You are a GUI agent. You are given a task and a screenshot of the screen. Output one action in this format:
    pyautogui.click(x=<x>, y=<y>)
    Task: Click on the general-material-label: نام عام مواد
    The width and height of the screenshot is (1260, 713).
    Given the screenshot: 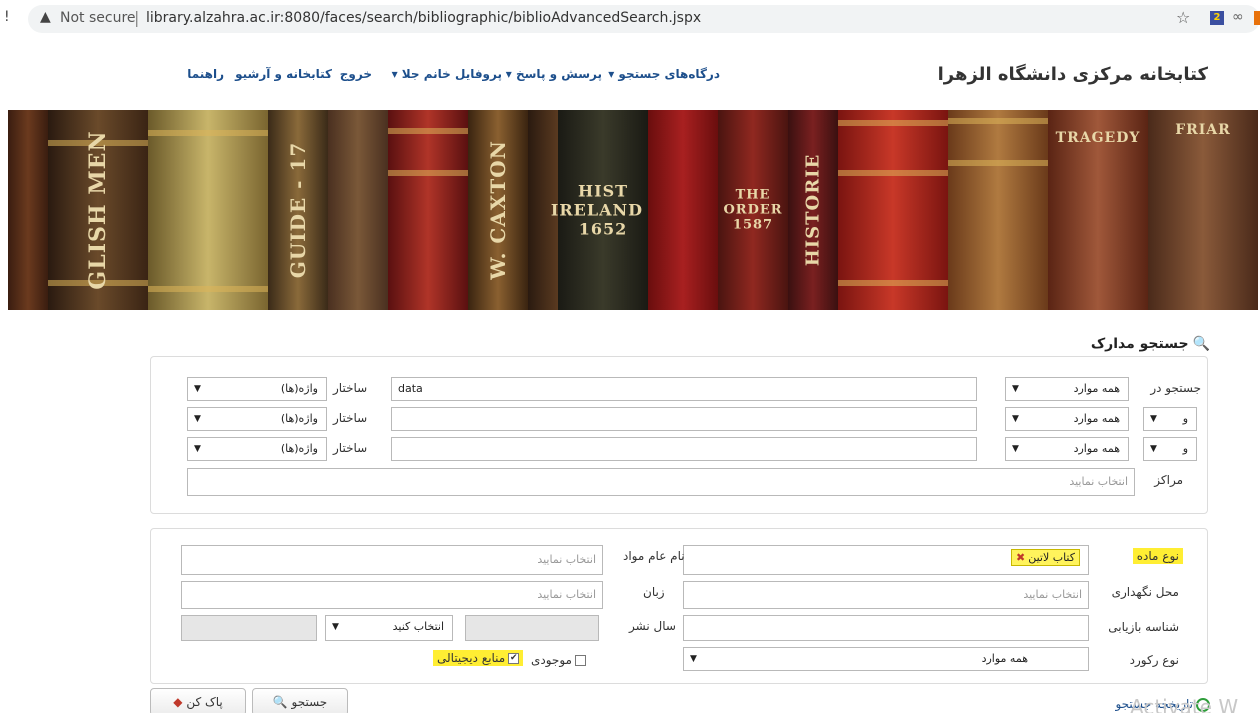 What is the action you would take?
    pyautogui.click(x=654, y=556)
    